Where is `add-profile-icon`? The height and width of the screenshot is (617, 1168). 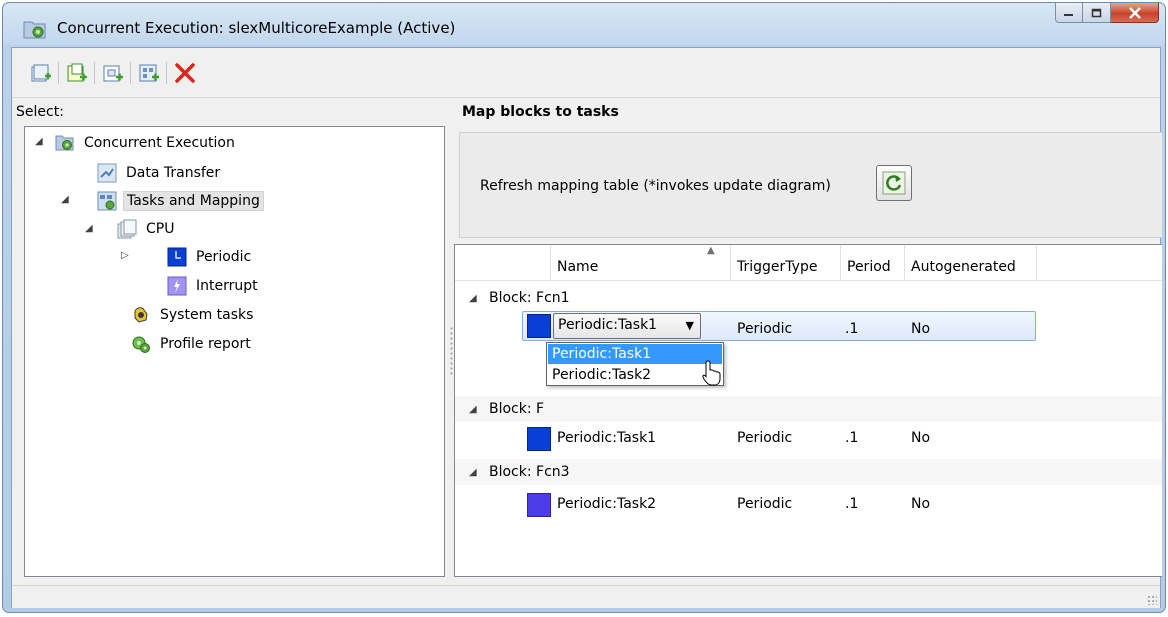
add-profile-icon is located at coordinates (149, 73).